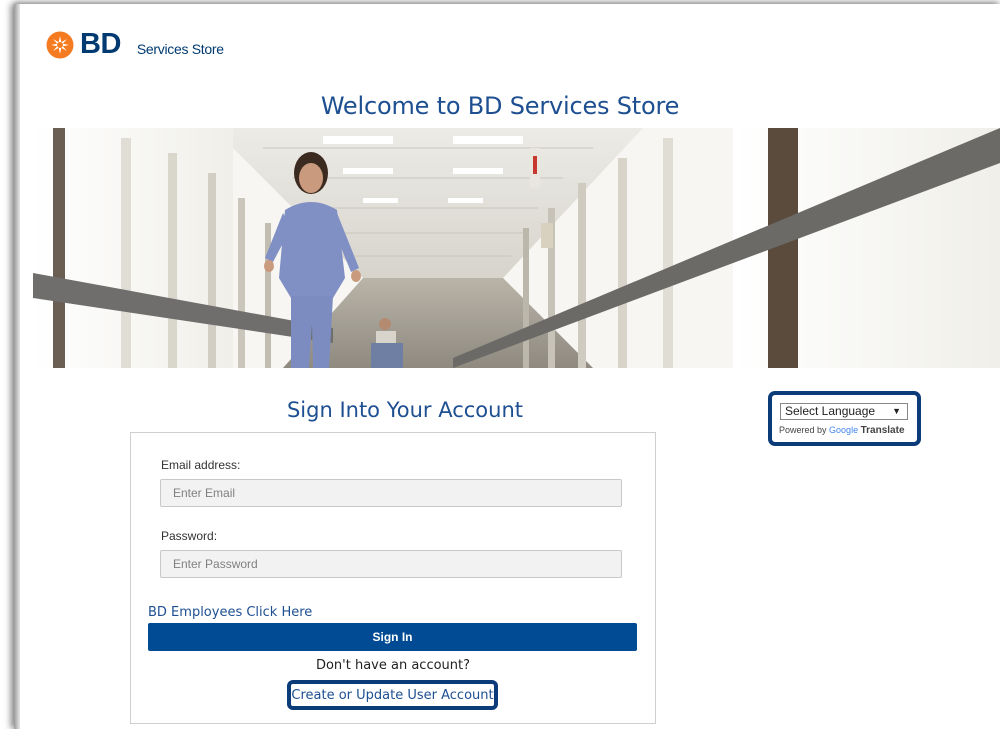 This screenshot has width=1000, height=729. Describe the element at coordinates (391, 564) in the screenshot. I see `password-input` at that location.